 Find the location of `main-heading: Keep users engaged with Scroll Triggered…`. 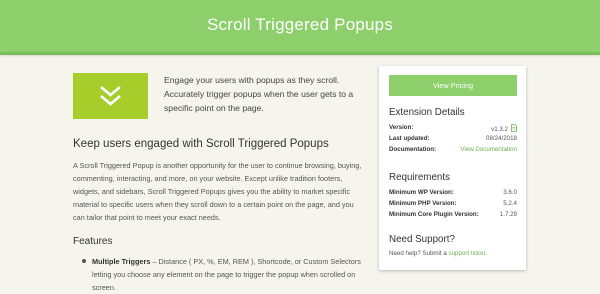

main-heading: Keep users engaged with Scroll Triggered… is located at coordinates (201, 144).